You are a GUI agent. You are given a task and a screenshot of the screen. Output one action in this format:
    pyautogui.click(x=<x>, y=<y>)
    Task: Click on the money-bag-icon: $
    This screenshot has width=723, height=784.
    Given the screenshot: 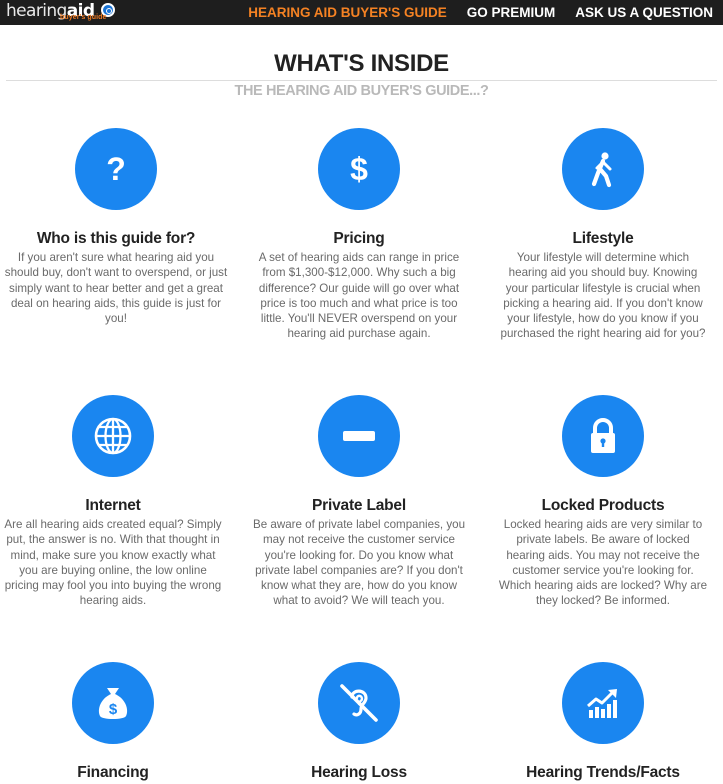 What is the action you would take?
    pyautogui.click(x=113, y=703)
    